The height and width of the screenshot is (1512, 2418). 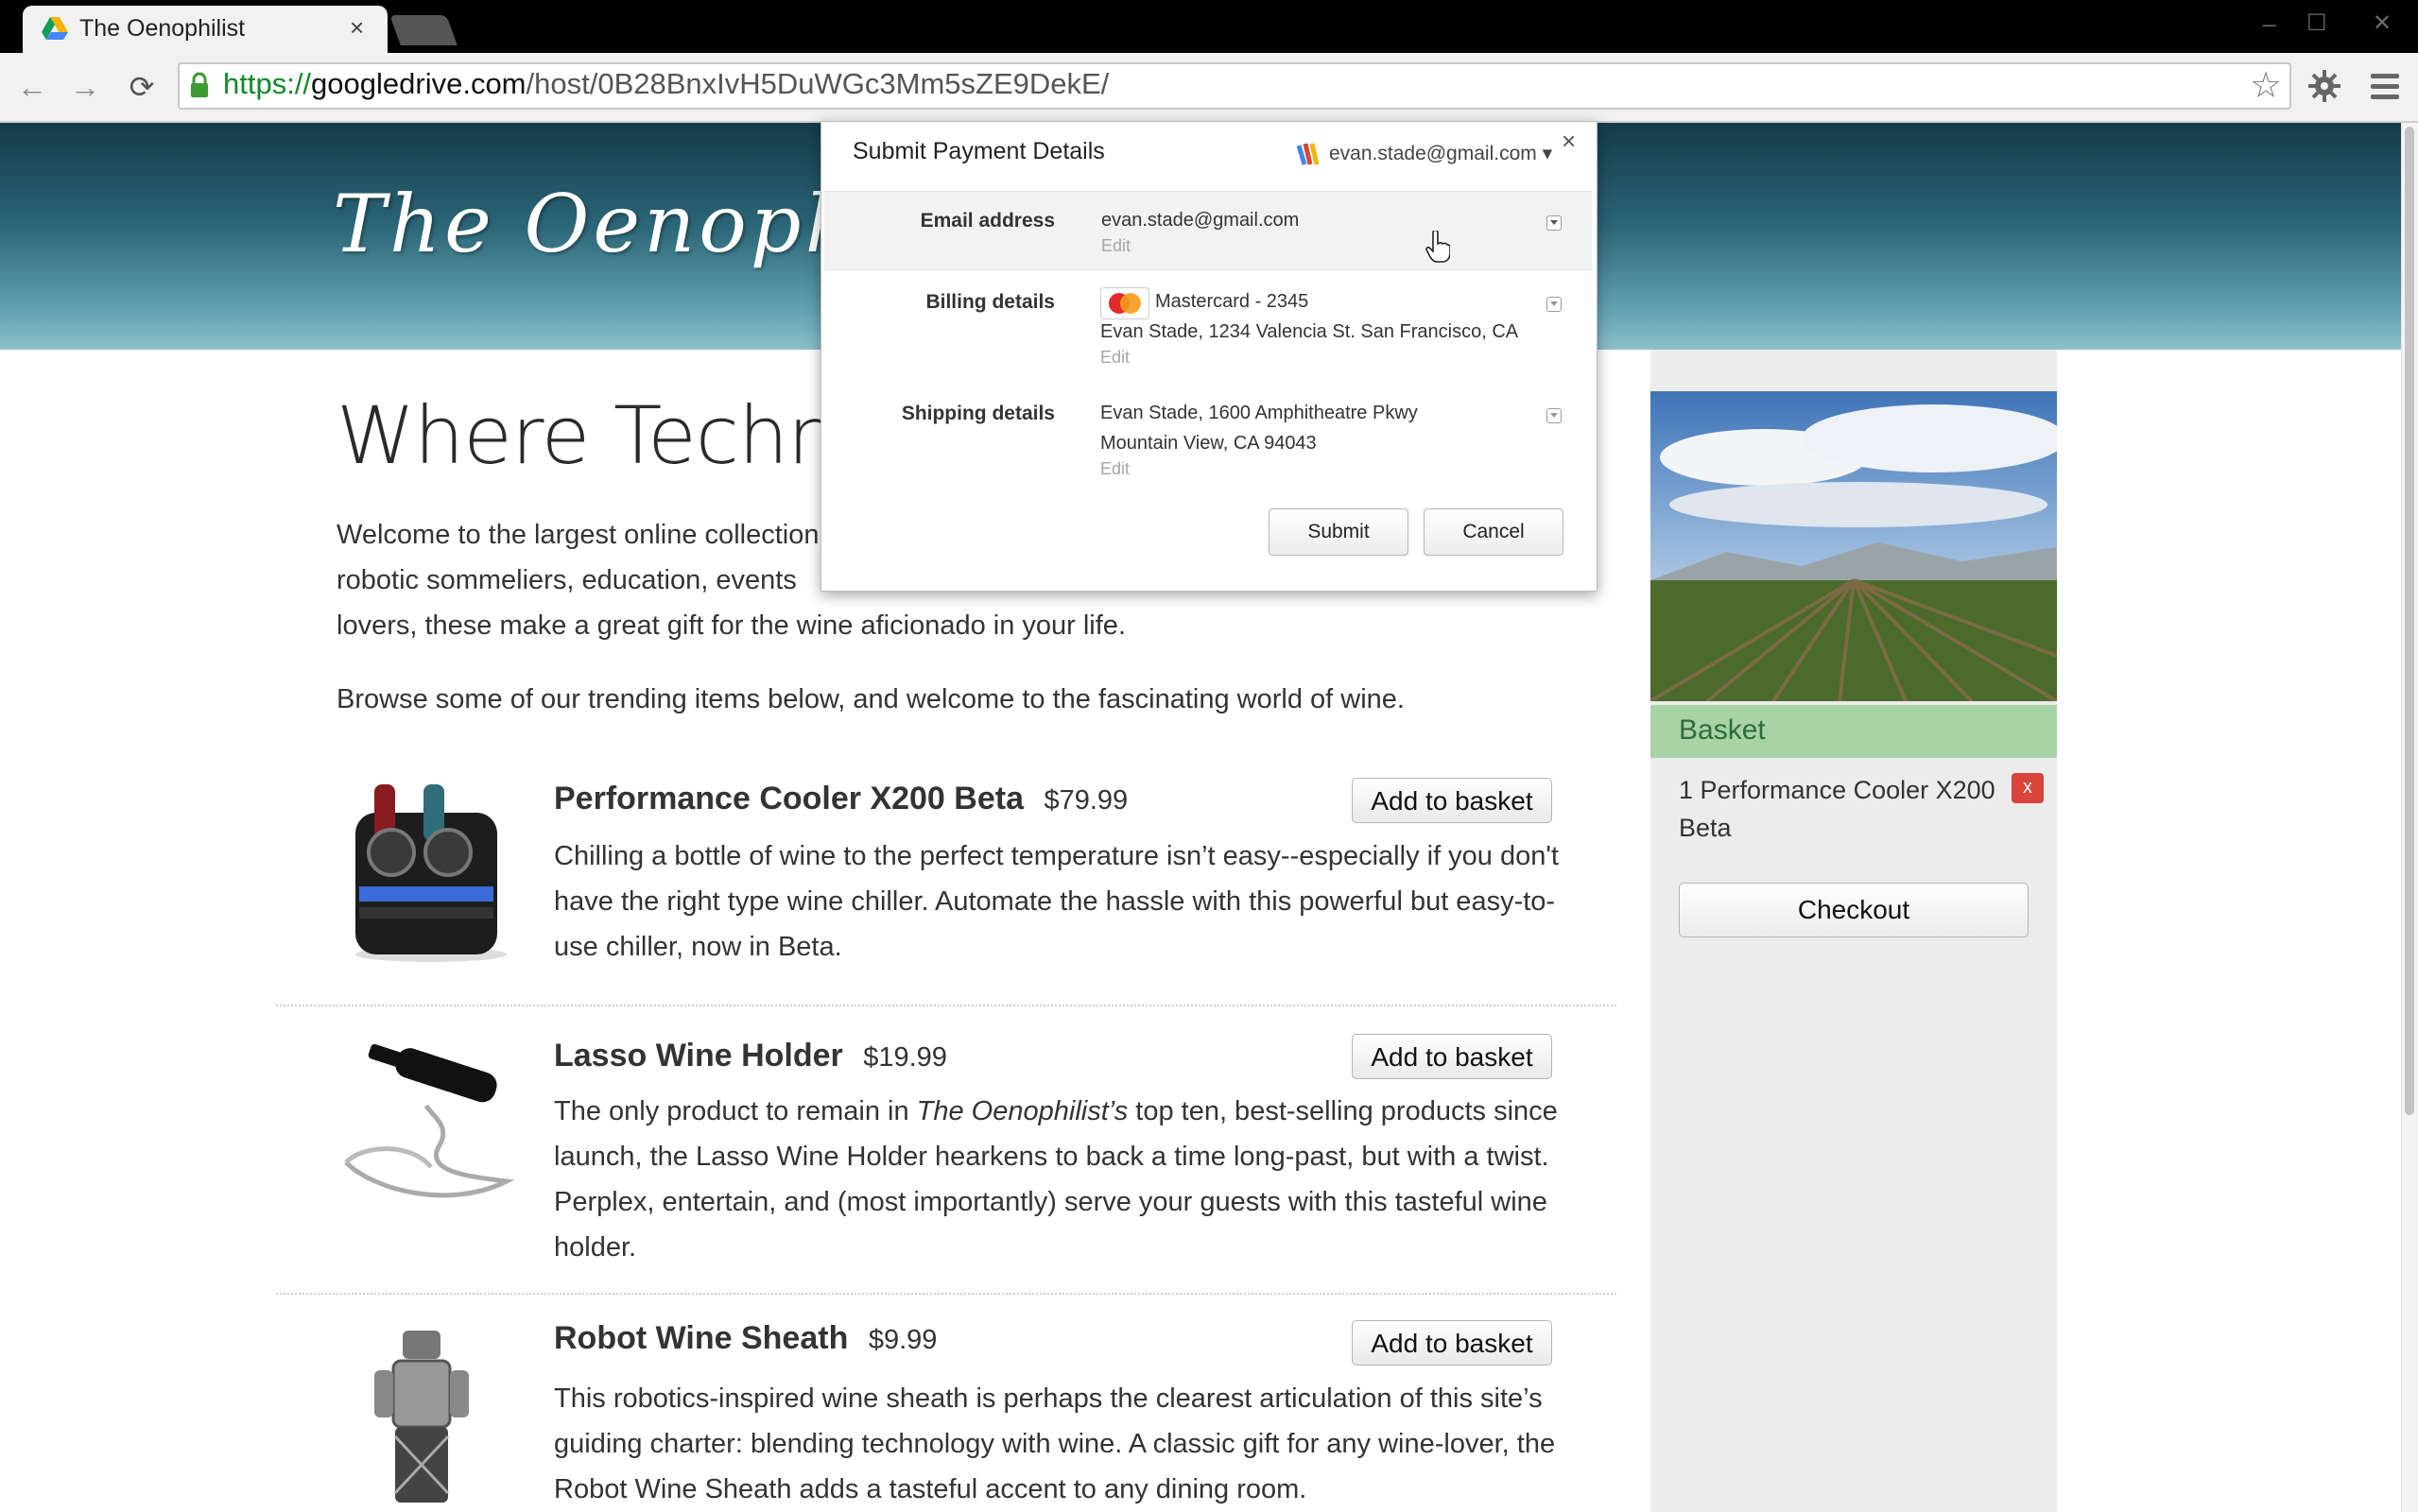 What do you see at coordinates (1087, 800) in the screenshot?
I see `product-price: $79.99` at bounding box center [1087, 800].